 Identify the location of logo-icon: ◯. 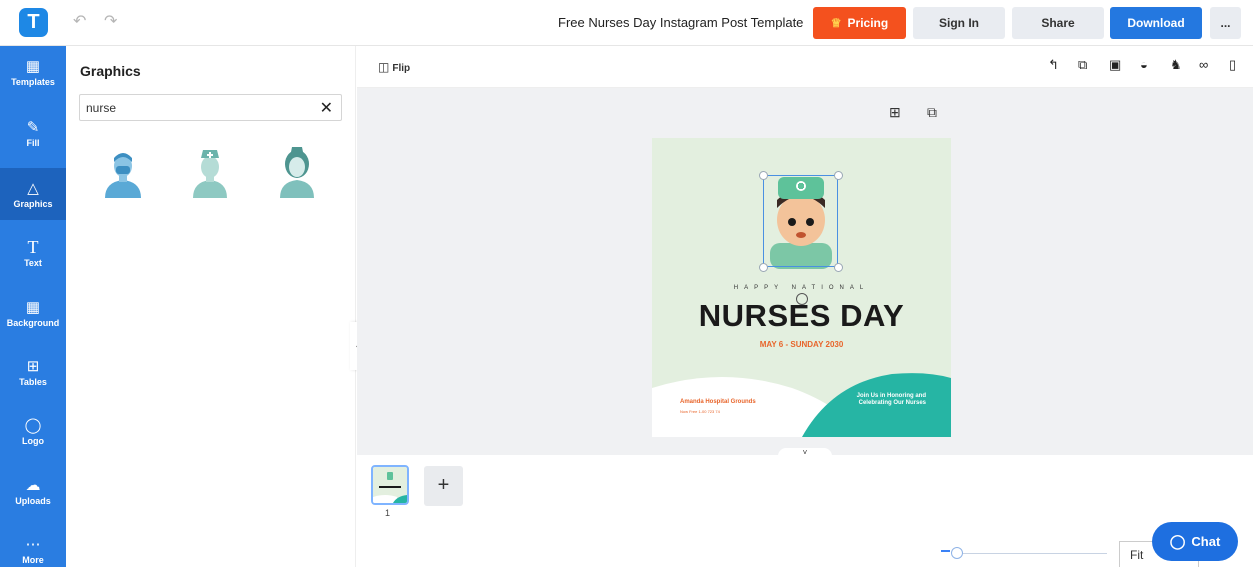
(33, 425).